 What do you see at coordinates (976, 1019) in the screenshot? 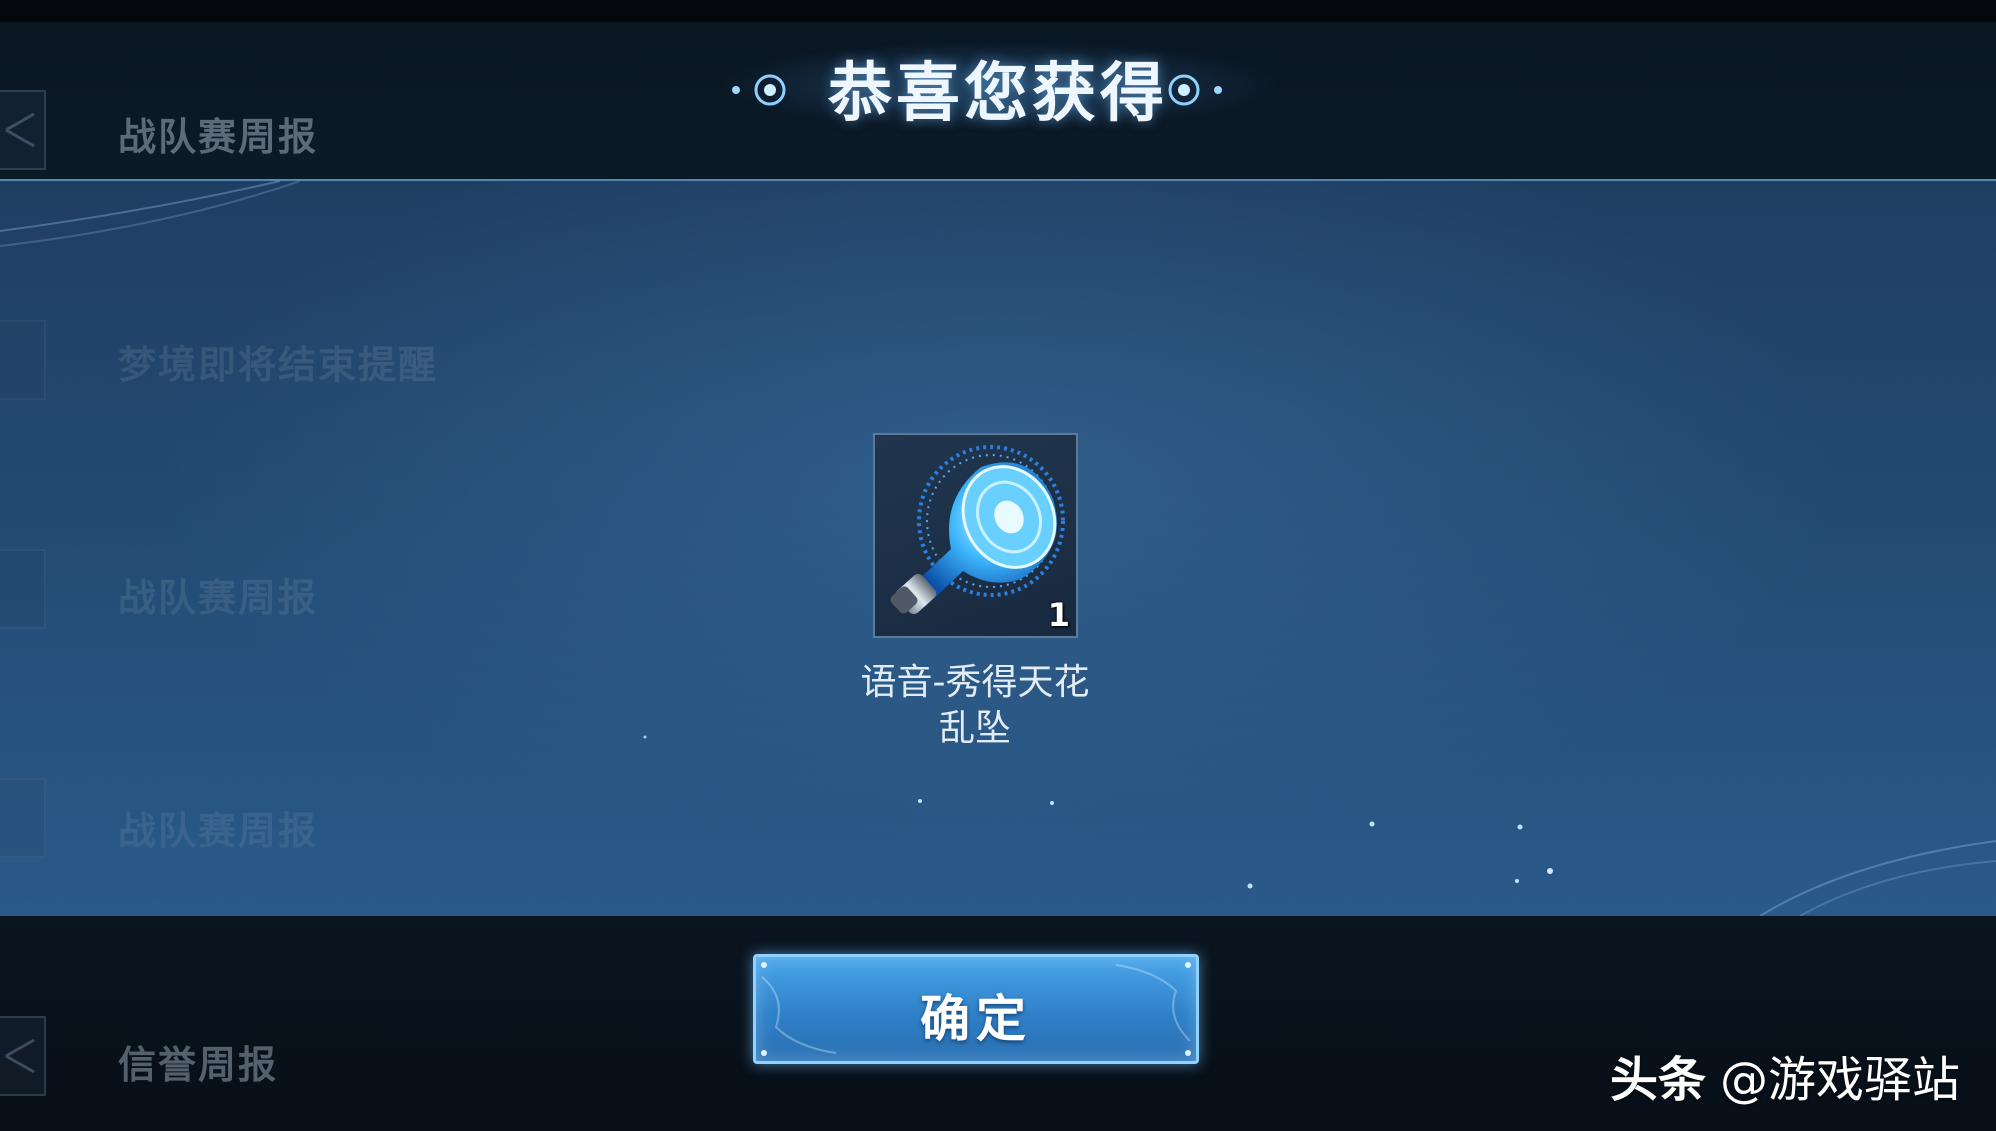
I see `confirm-label: 确定` at bounding box center [976, 1019].